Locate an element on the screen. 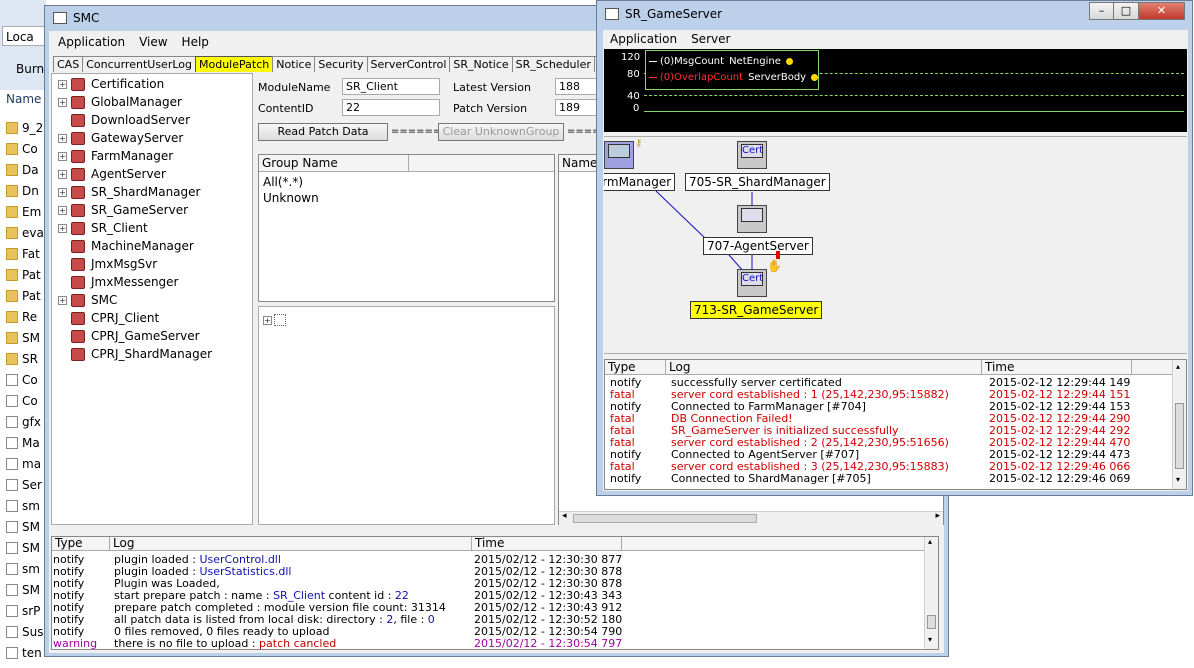 Image resolution: width=1194 pixels, height=668 pixels. game-computer-icon: Cert is located at coordinates (752, 283).